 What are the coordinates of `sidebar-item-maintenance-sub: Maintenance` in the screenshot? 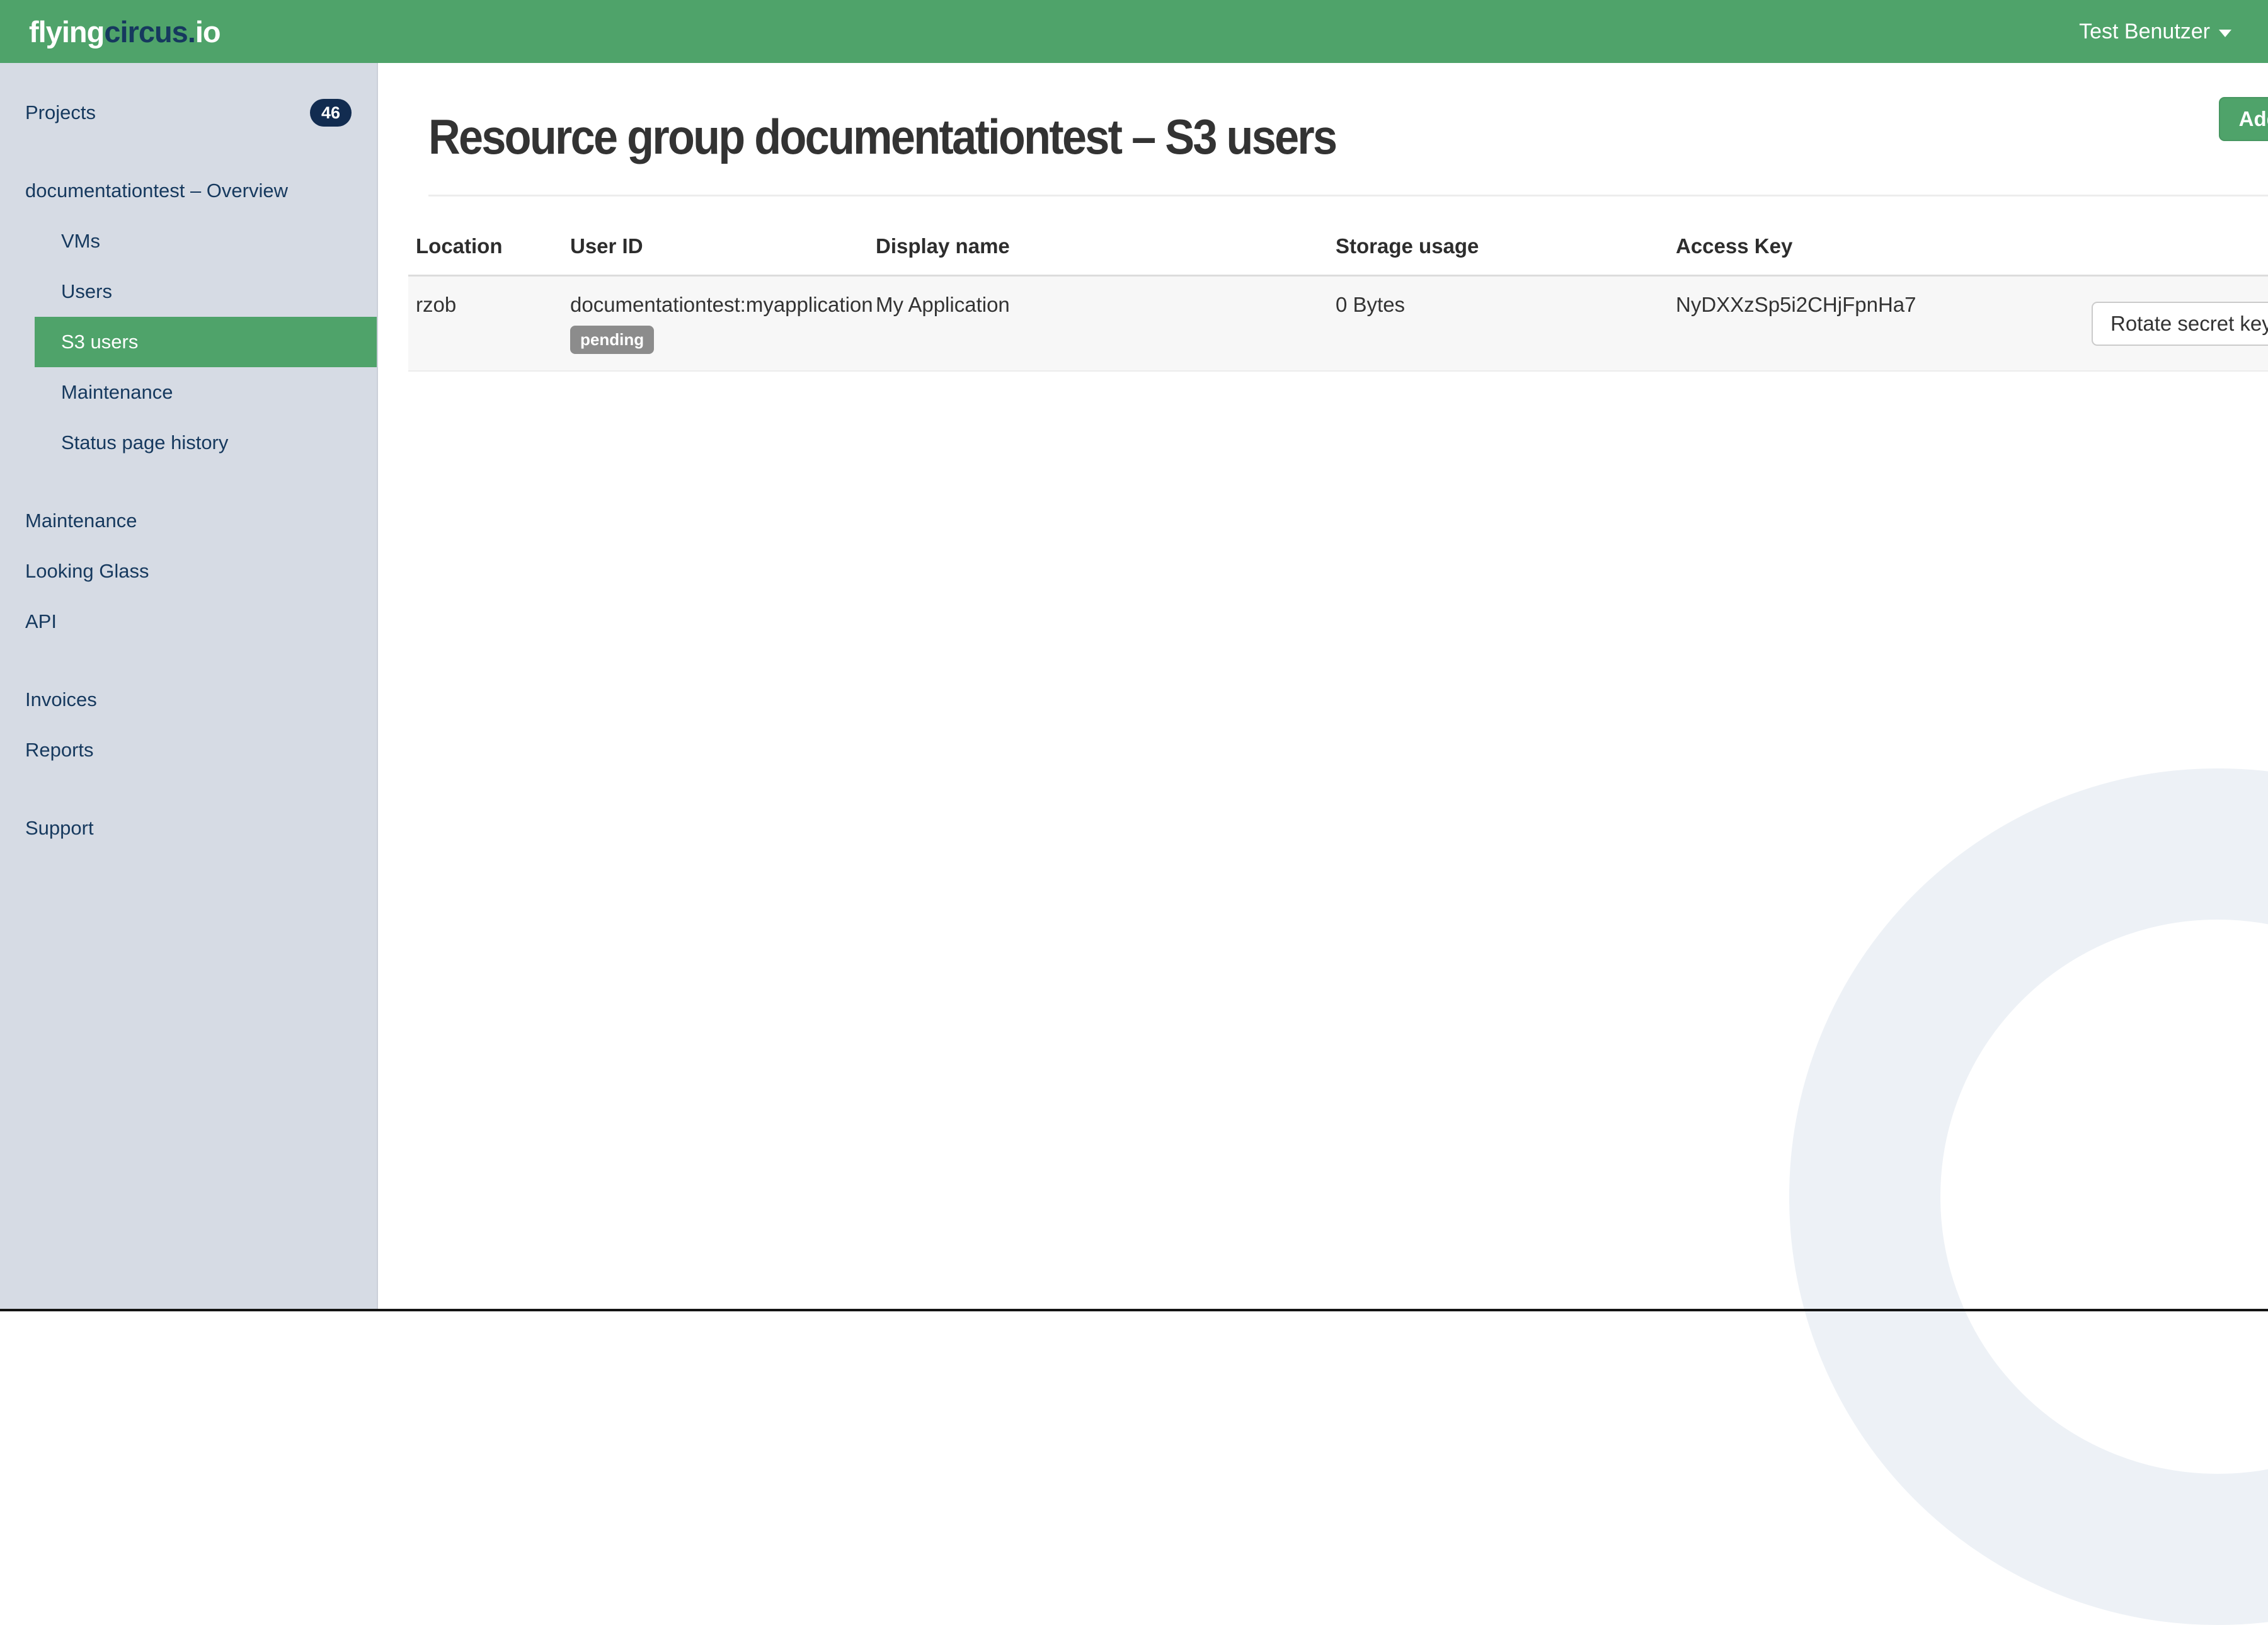 It's located at (188, 393).